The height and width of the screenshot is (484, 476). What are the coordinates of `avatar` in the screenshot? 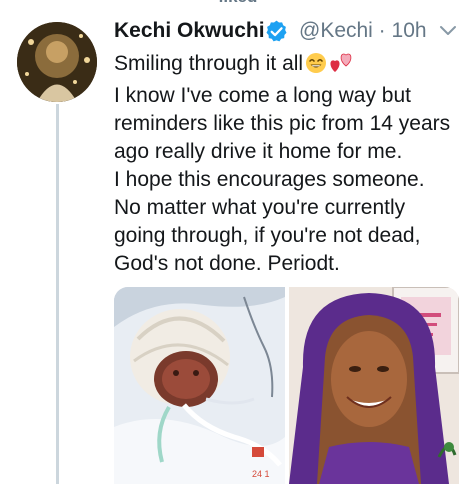 It's located at (57, 62).